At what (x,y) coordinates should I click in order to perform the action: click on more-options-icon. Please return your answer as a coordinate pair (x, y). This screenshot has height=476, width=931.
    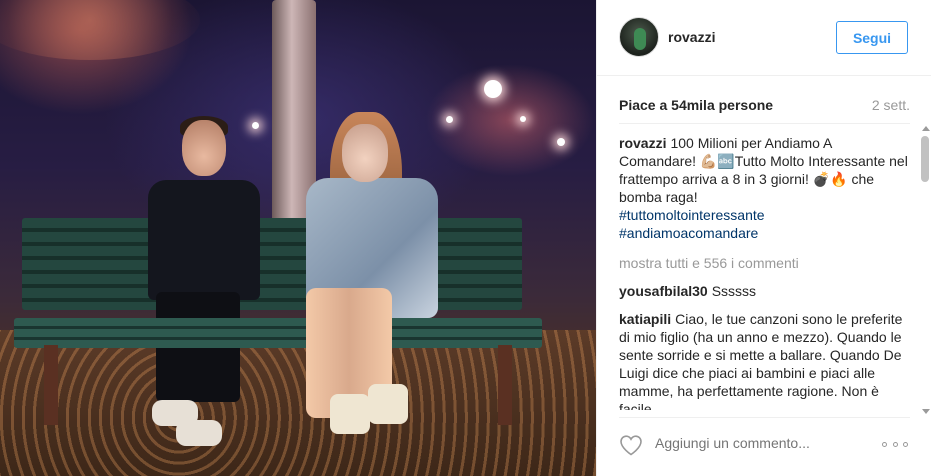
    Looking at the image, I should click on (895, 445).